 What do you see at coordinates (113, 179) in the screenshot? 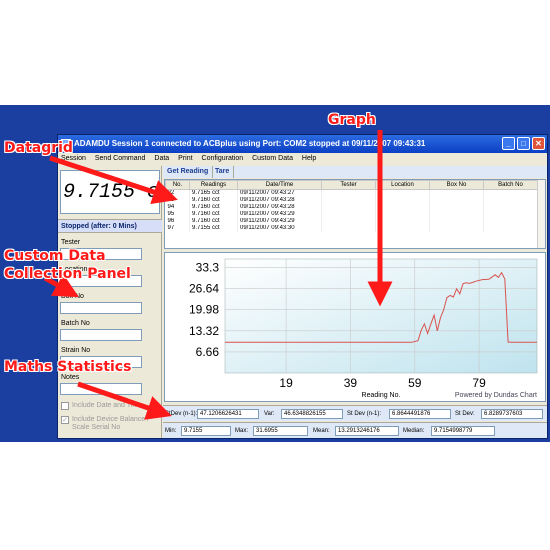
I see `arrow-datagrid` at bounding box center [113, 179].